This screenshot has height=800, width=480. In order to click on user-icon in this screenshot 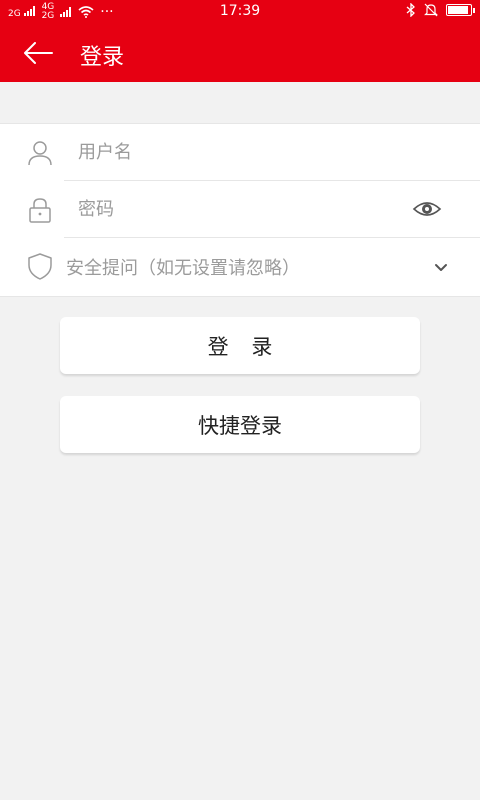, I will do `click(40, 153)`.